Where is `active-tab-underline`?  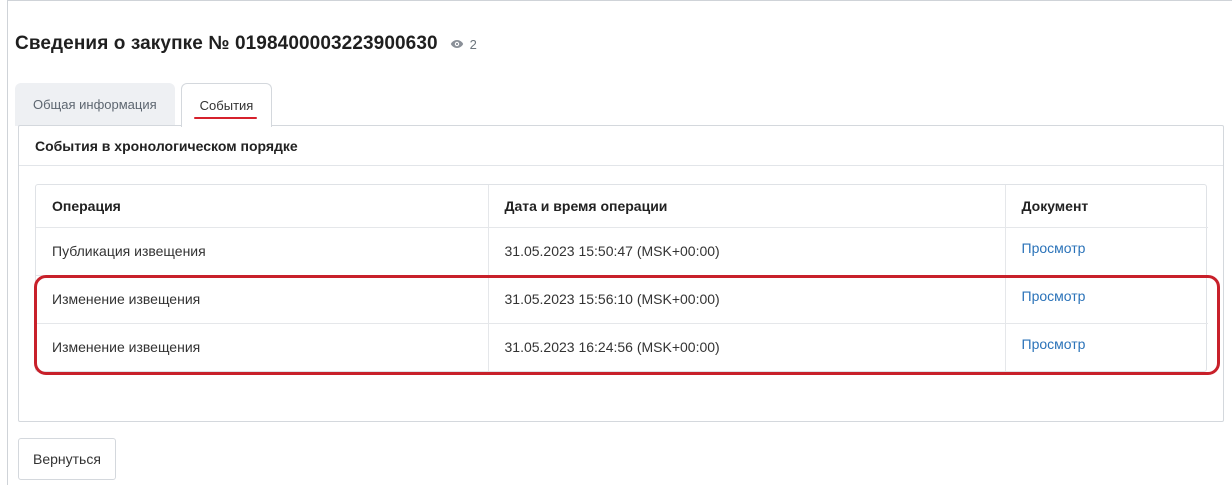 active-tab-underline is located at coordinates (225, 118).